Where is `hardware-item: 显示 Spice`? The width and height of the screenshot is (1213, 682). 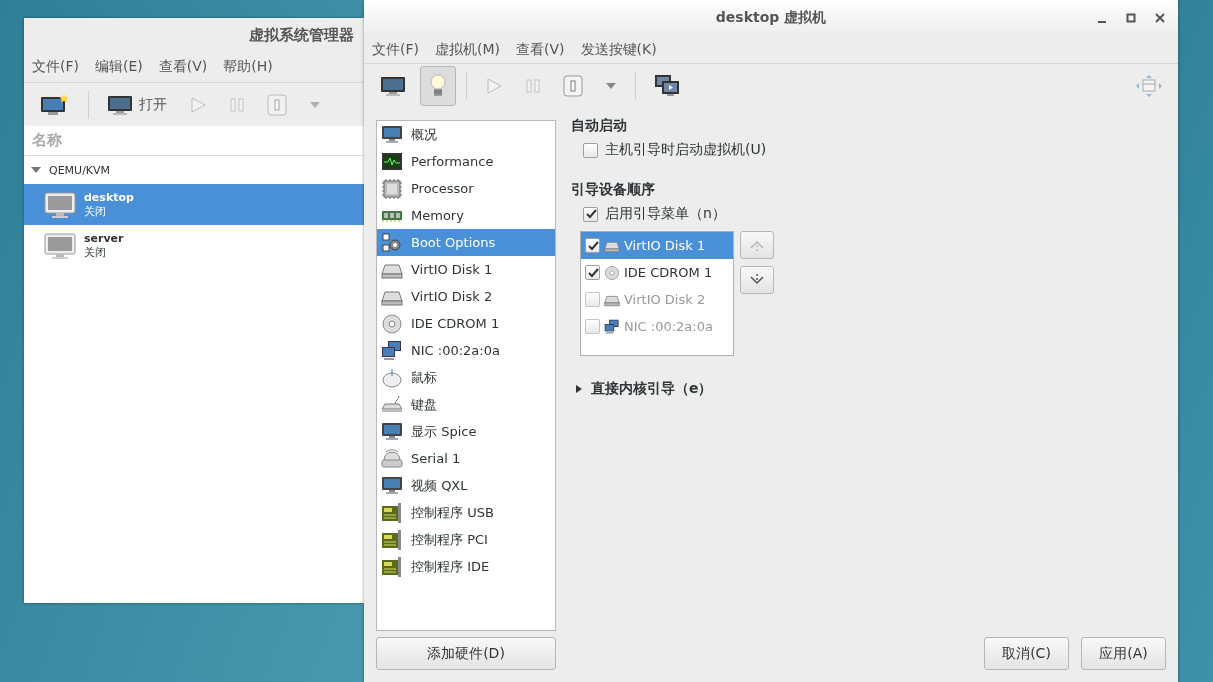 hardware-item: 显示 Spice is located at coordinates (466, 431).